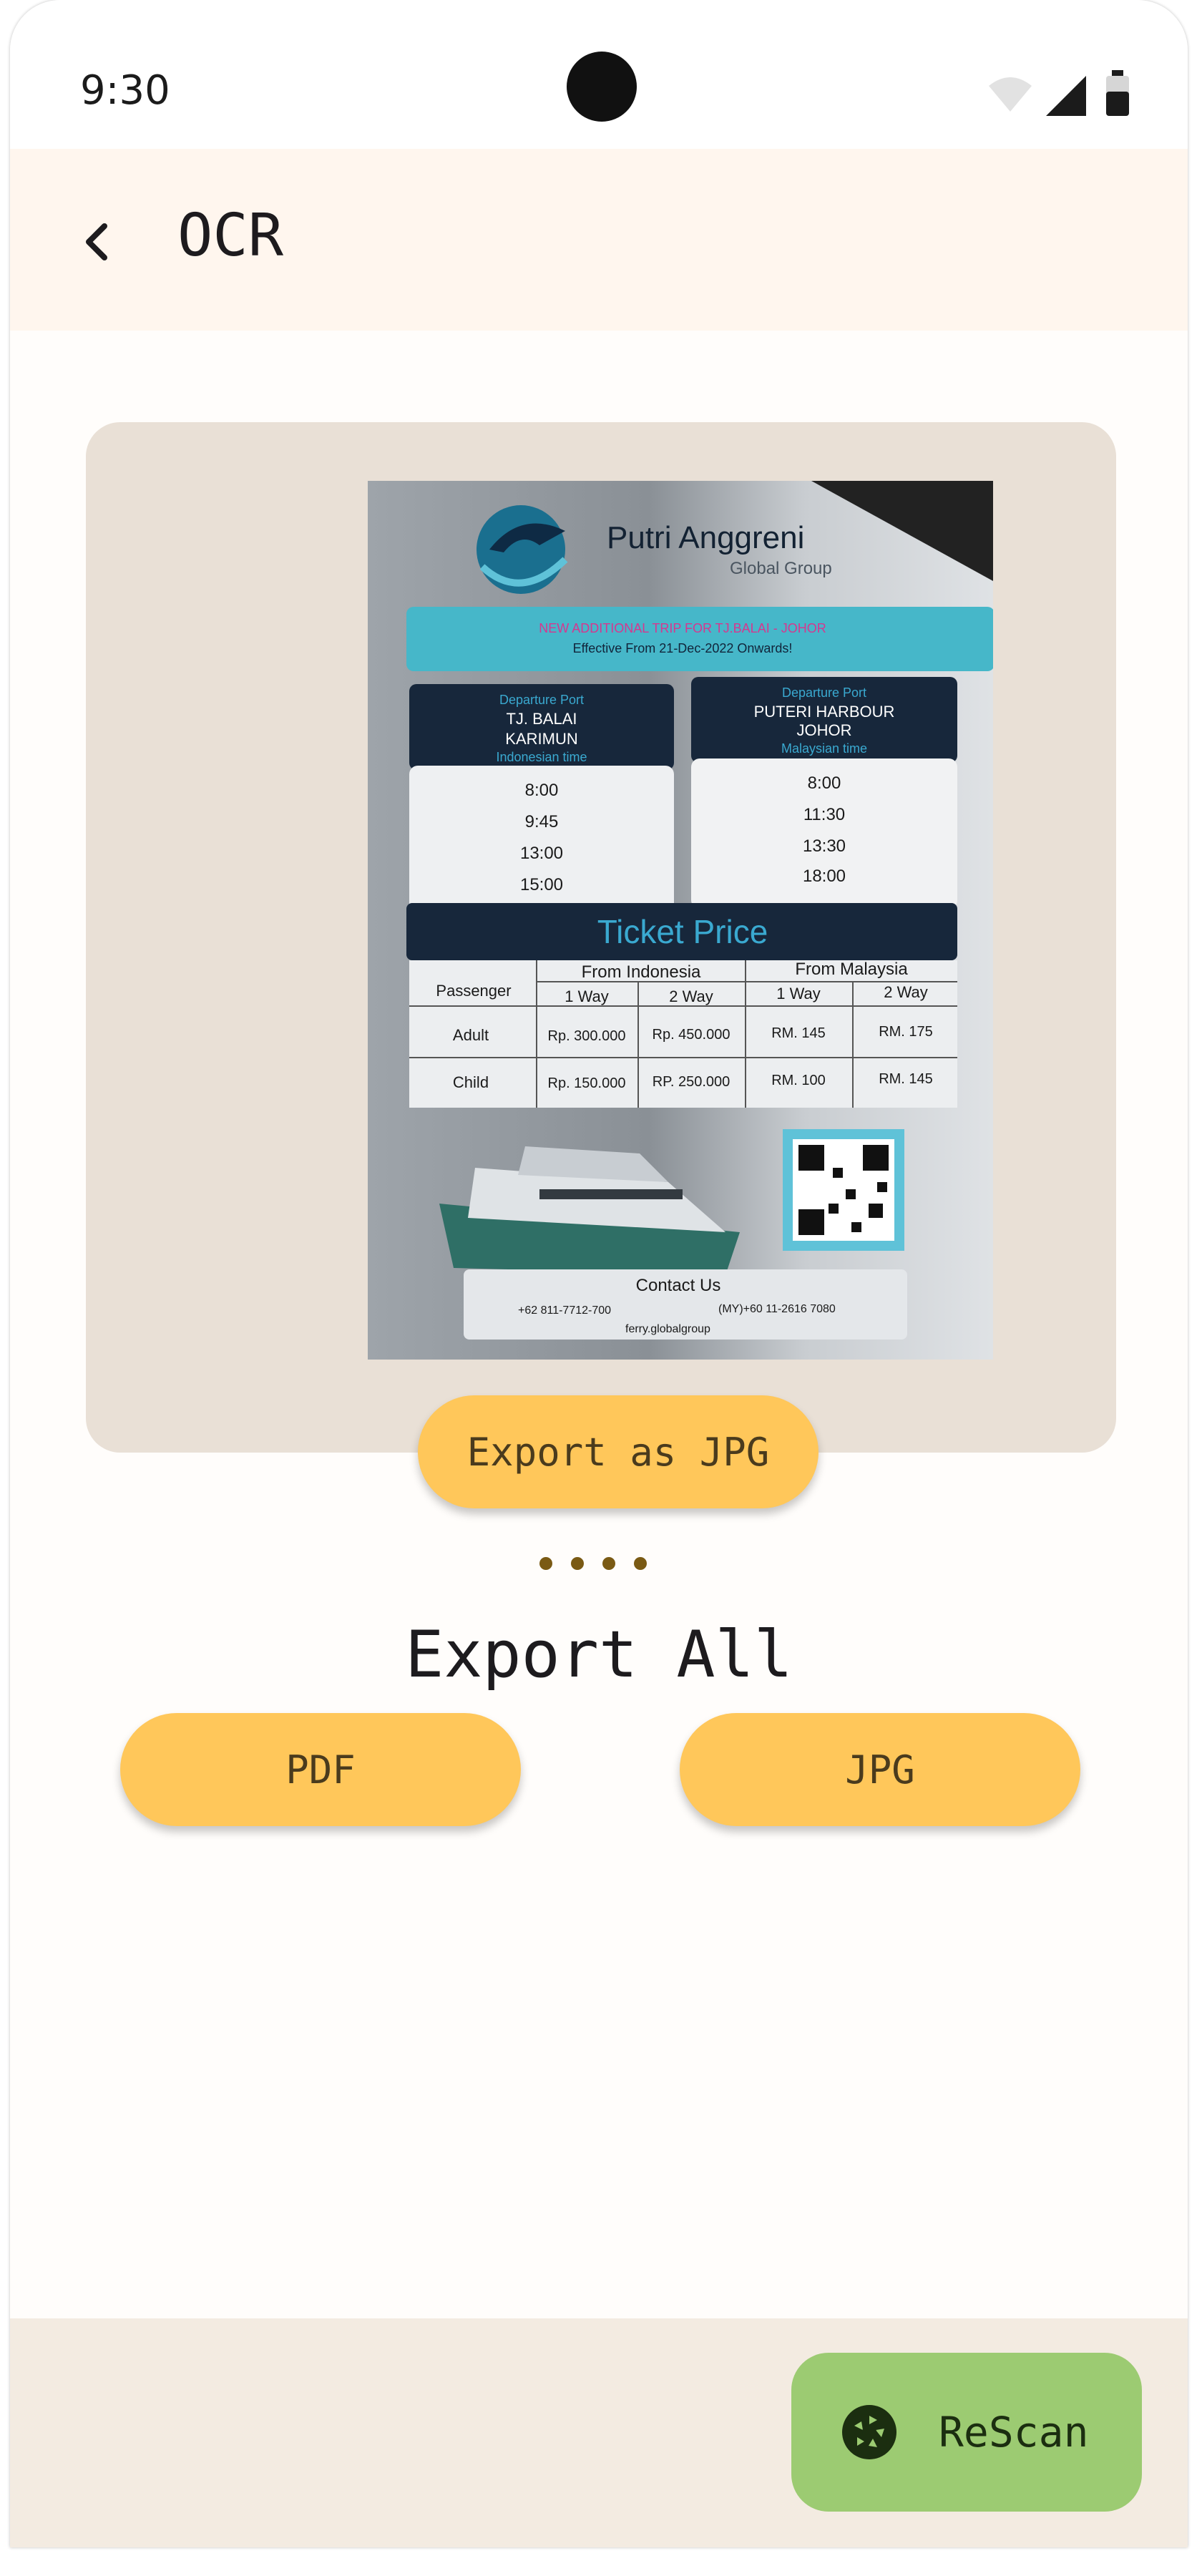  Describe the element at coordinates (692, 1082) in the screenshot. I see `doc-cell: RP. 250.000` at that location.